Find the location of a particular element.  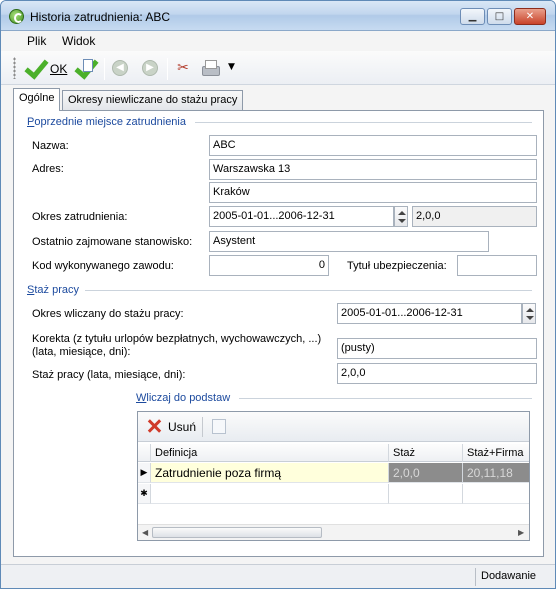

section-poprzednie-title: Poprzednie miejsce zatrudnienia is located at coordinates (106, 122).